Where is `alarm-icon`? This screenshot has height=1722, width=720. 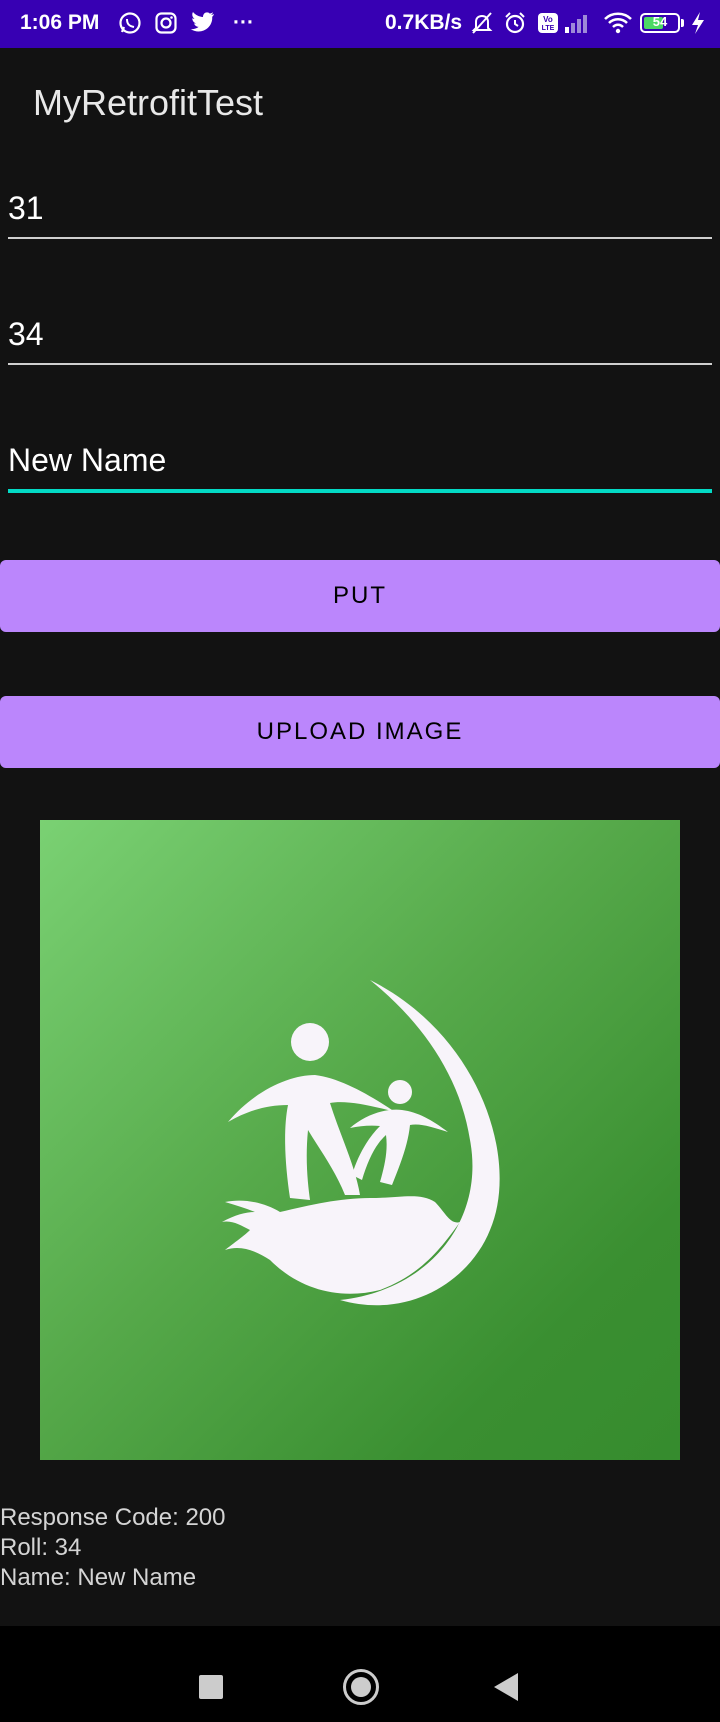
alarm-icon is located at coordinates (515, 26).